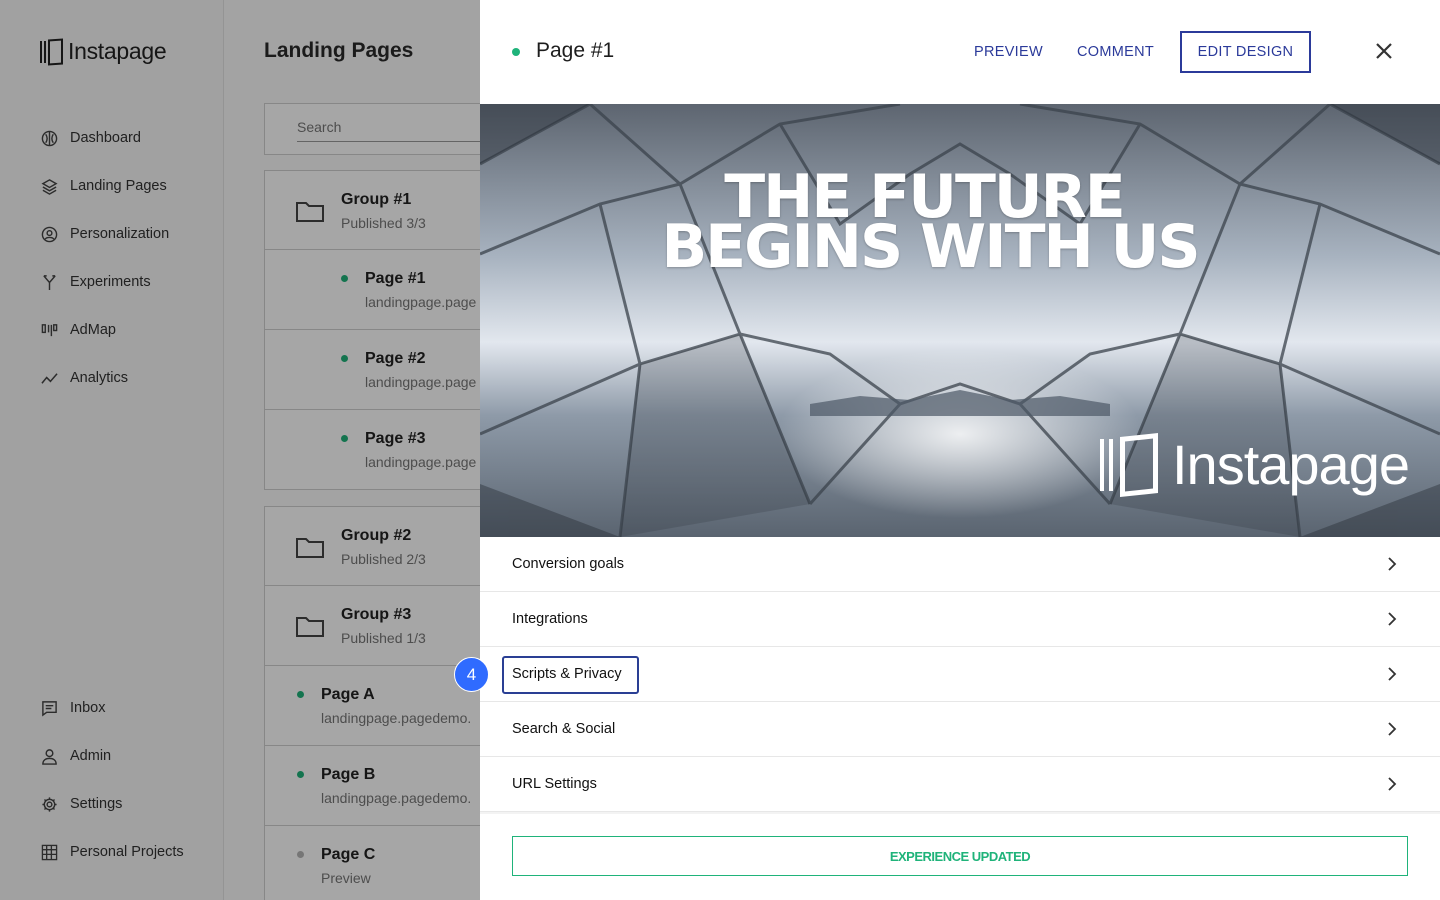  Describe the element at coordinates (554, 784) in the screenshot. I see `settings-row-label: URL Settings` at that location.